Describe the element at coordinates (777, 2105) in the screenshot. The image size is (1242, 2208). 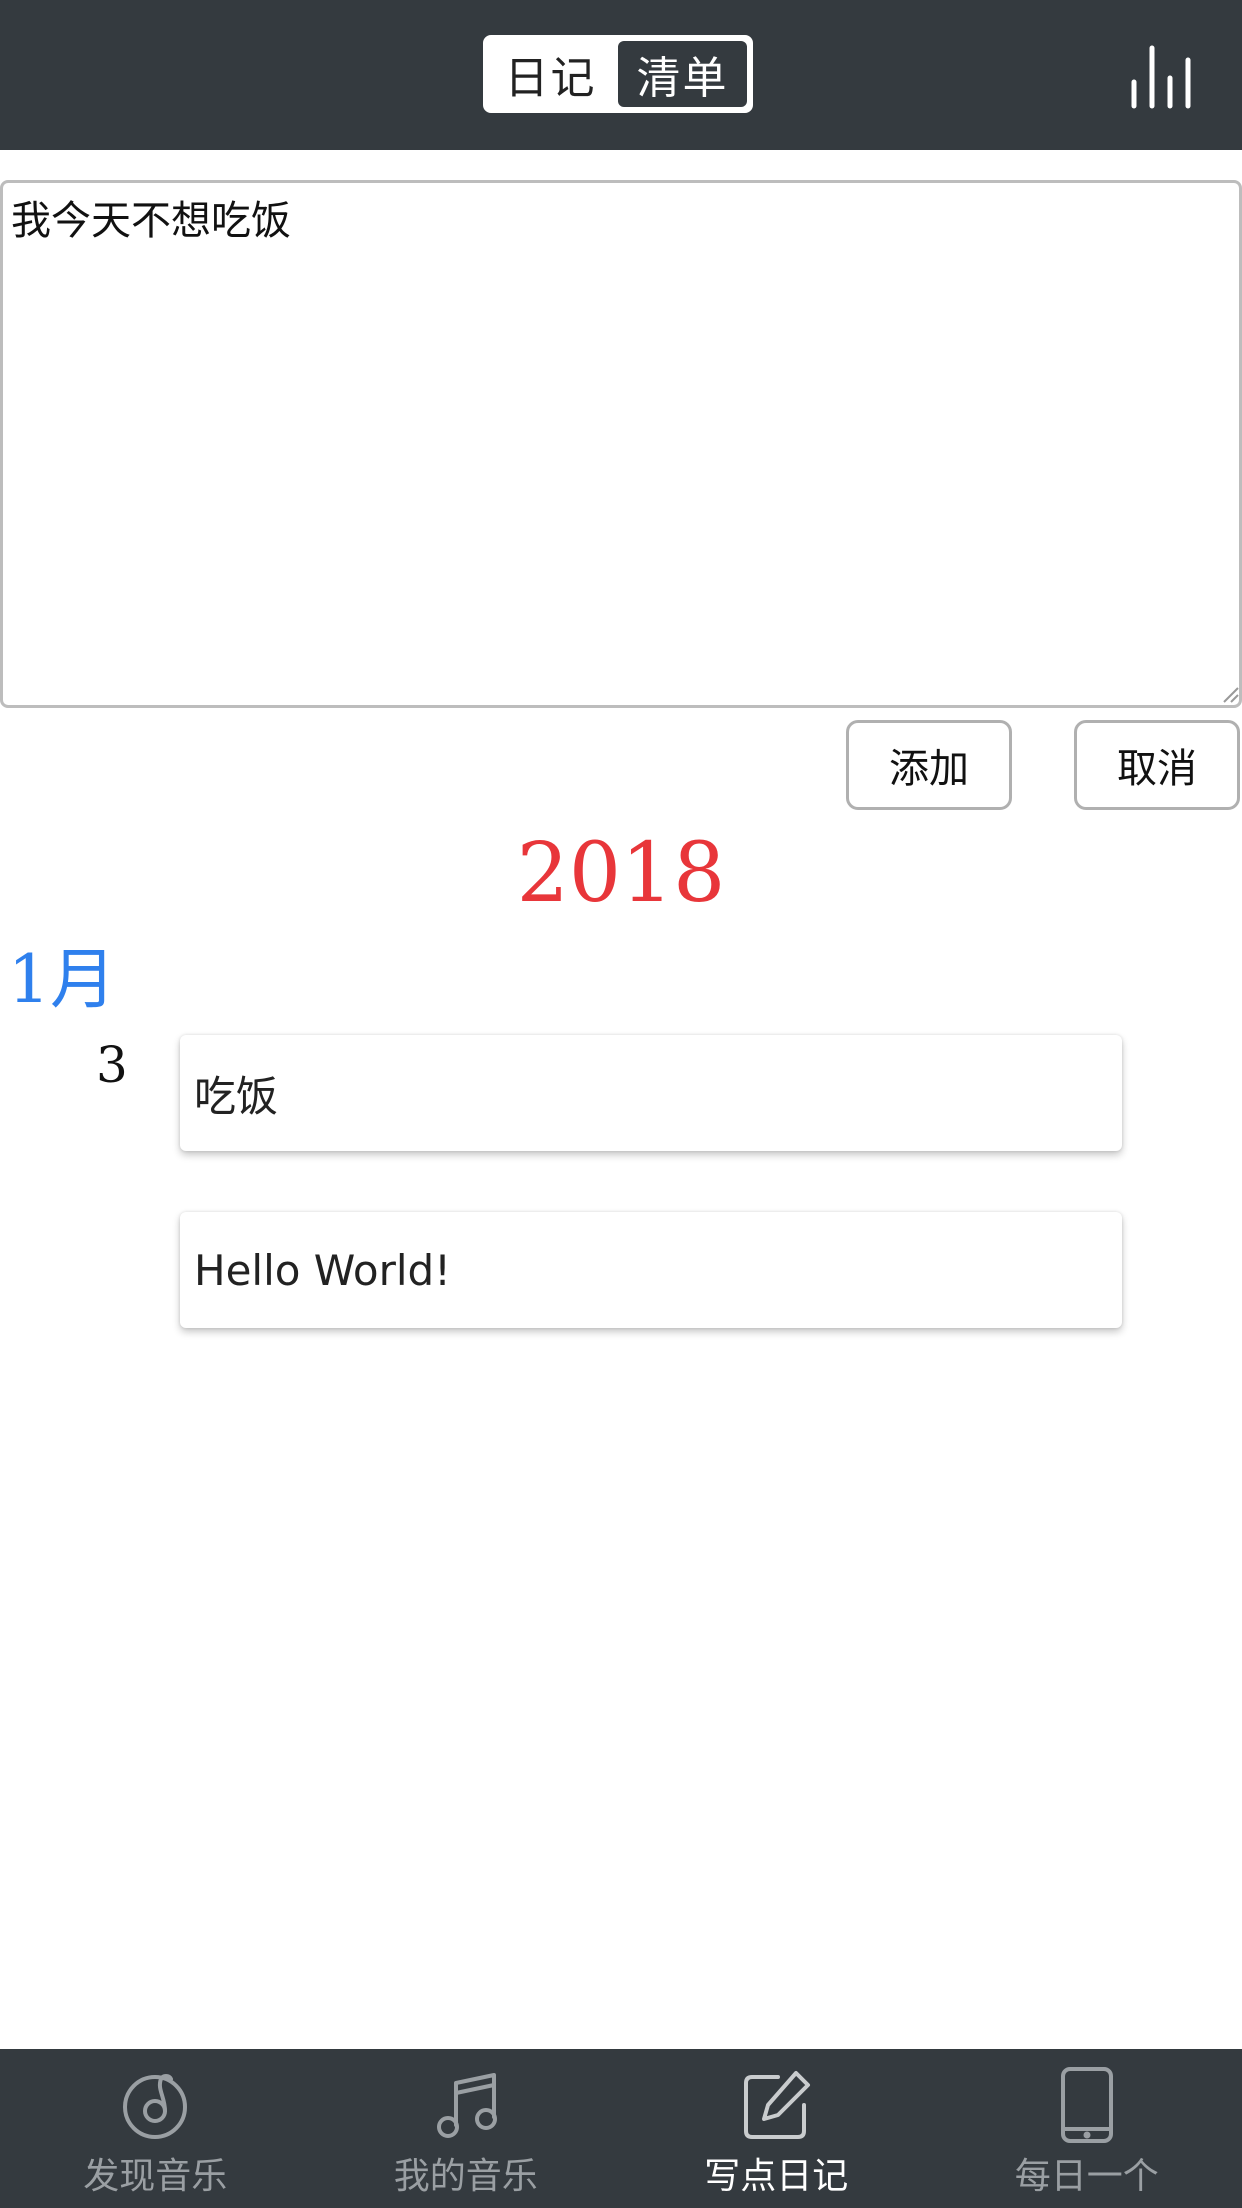
I see `edit-icon` at that location.